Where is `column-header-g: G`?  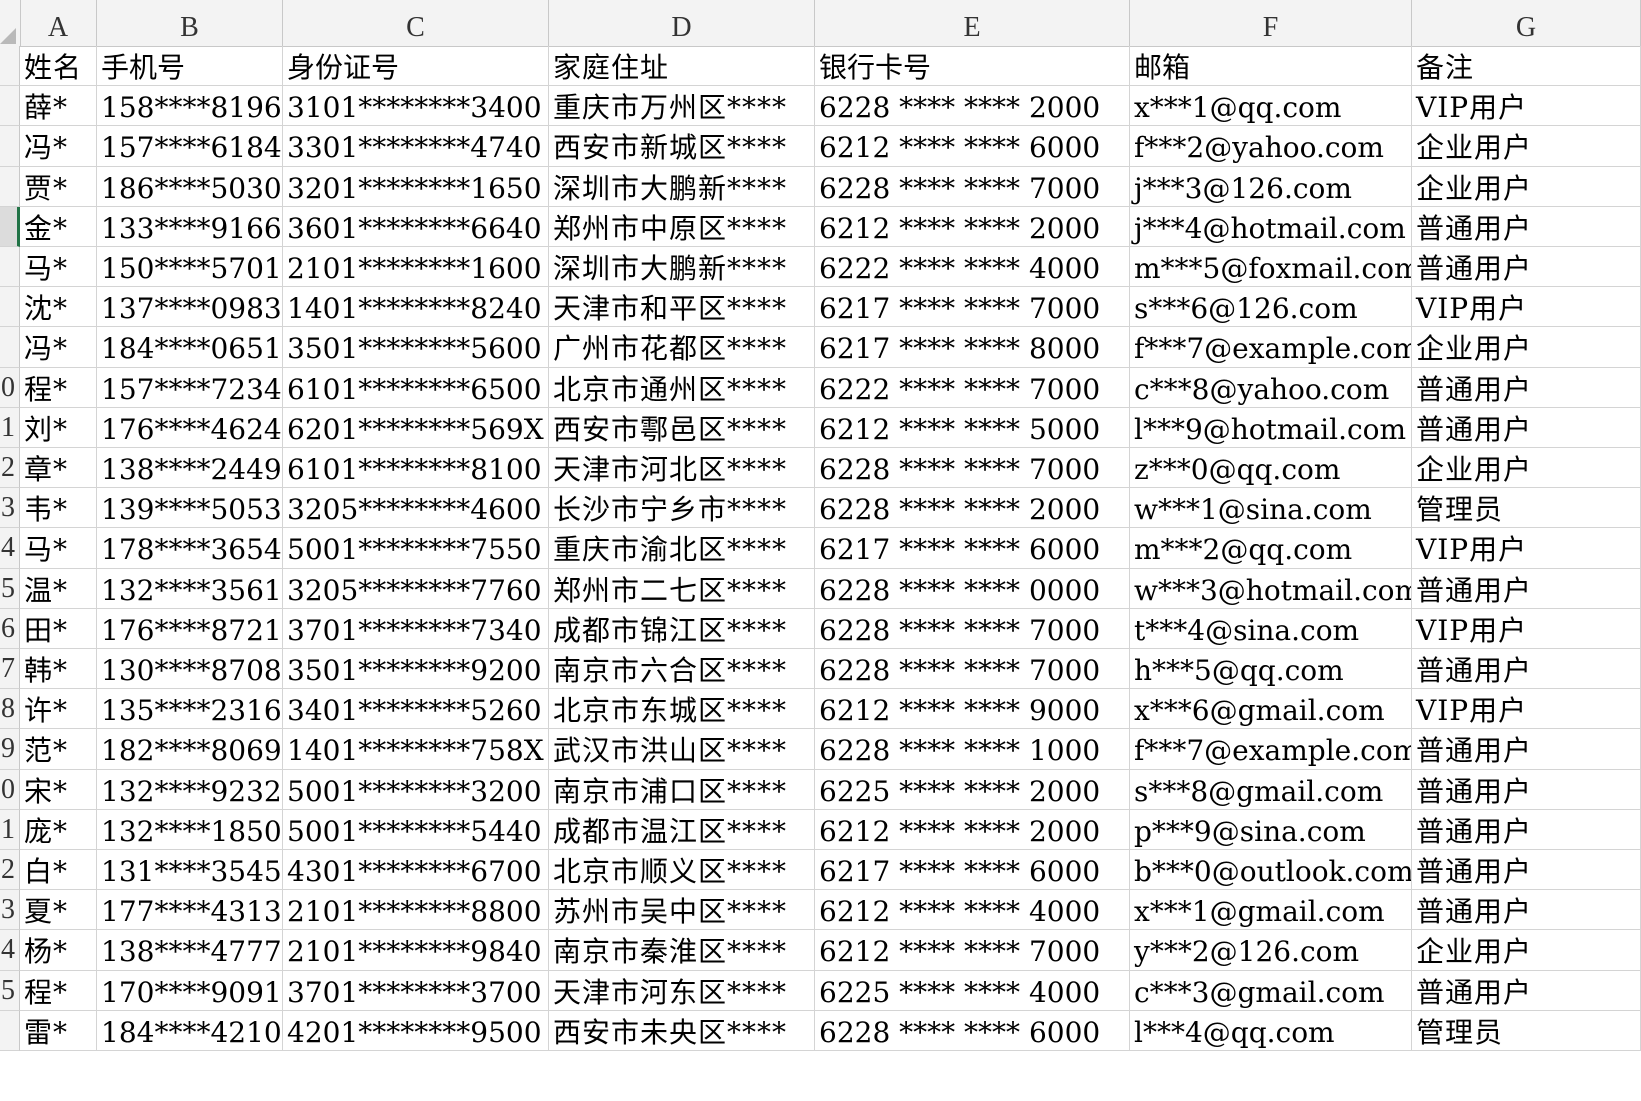 column-header-g: G is located at coordinates (1526, 23).